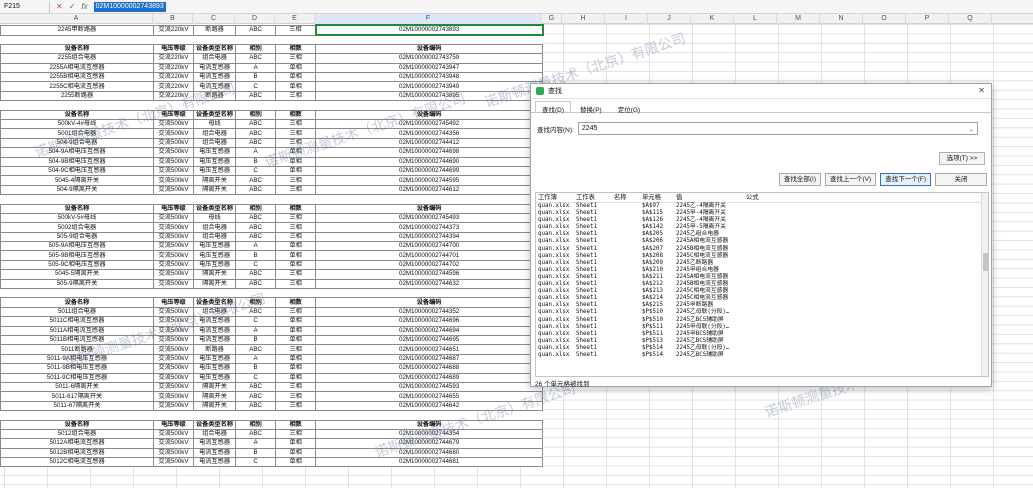 The image size is (1033, 488). Describe the element at coordinates (77, 331) in the screenshot. I see `cell-a: 5011A相电流互感器` at that location.